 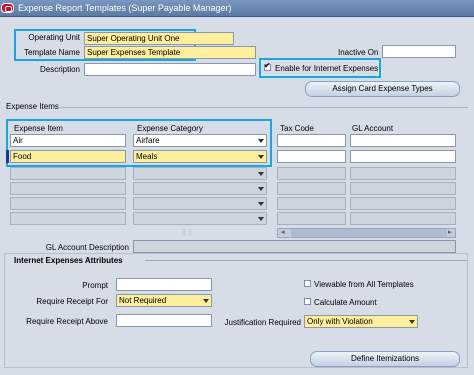 What do you see at coordinates (419, 51) in the screenshot?
I see `inactive-on-field` at bounding box center [419, 51].